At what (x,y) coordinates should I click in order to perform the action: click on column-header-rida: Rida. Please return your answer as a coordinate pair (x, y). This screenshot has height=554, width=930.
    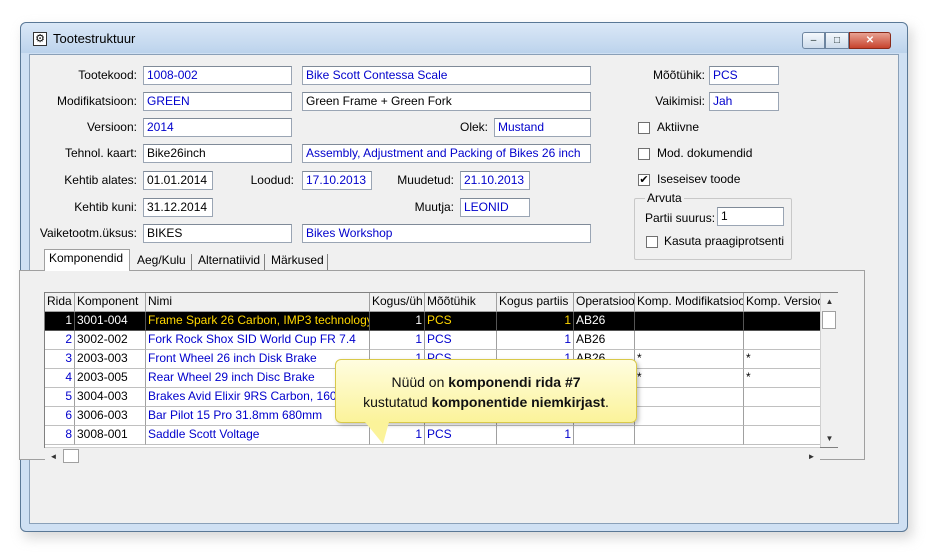
    Looking at the image, I should click on (60, 302).